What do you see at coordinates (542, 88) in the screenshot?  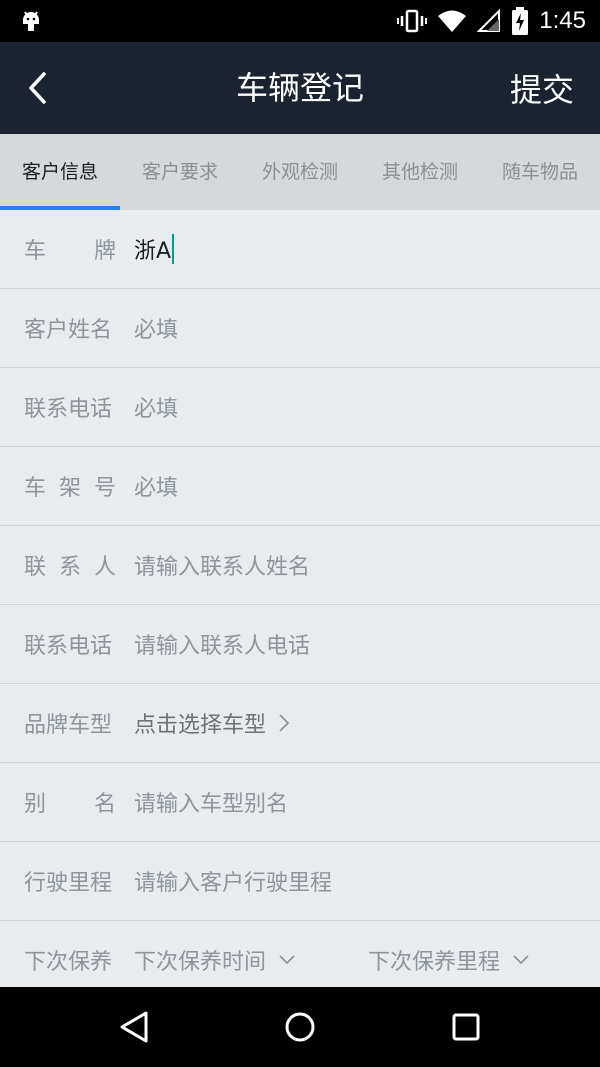 I see `submit-button: 提交` at bounding box center [542, 88].